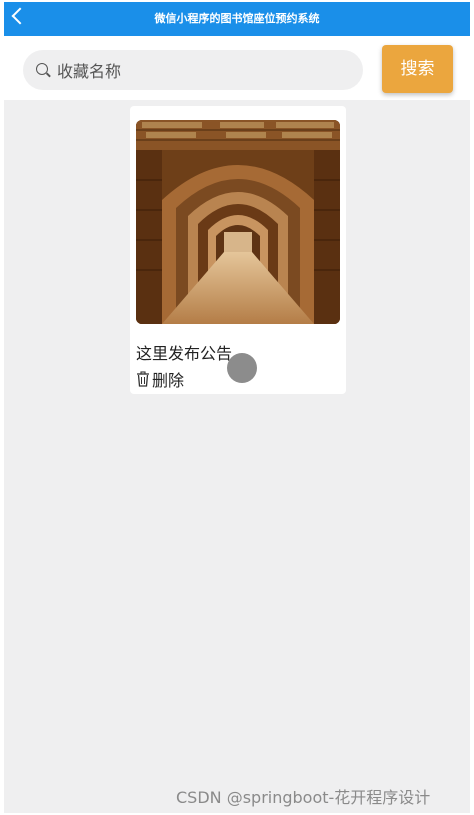 The height and width of the screenshot is (815, 474). What do you see at coordinates (238, 222) in the screenshot?
I see `library-bookshelves-photo` at bounding box center [238, 222].